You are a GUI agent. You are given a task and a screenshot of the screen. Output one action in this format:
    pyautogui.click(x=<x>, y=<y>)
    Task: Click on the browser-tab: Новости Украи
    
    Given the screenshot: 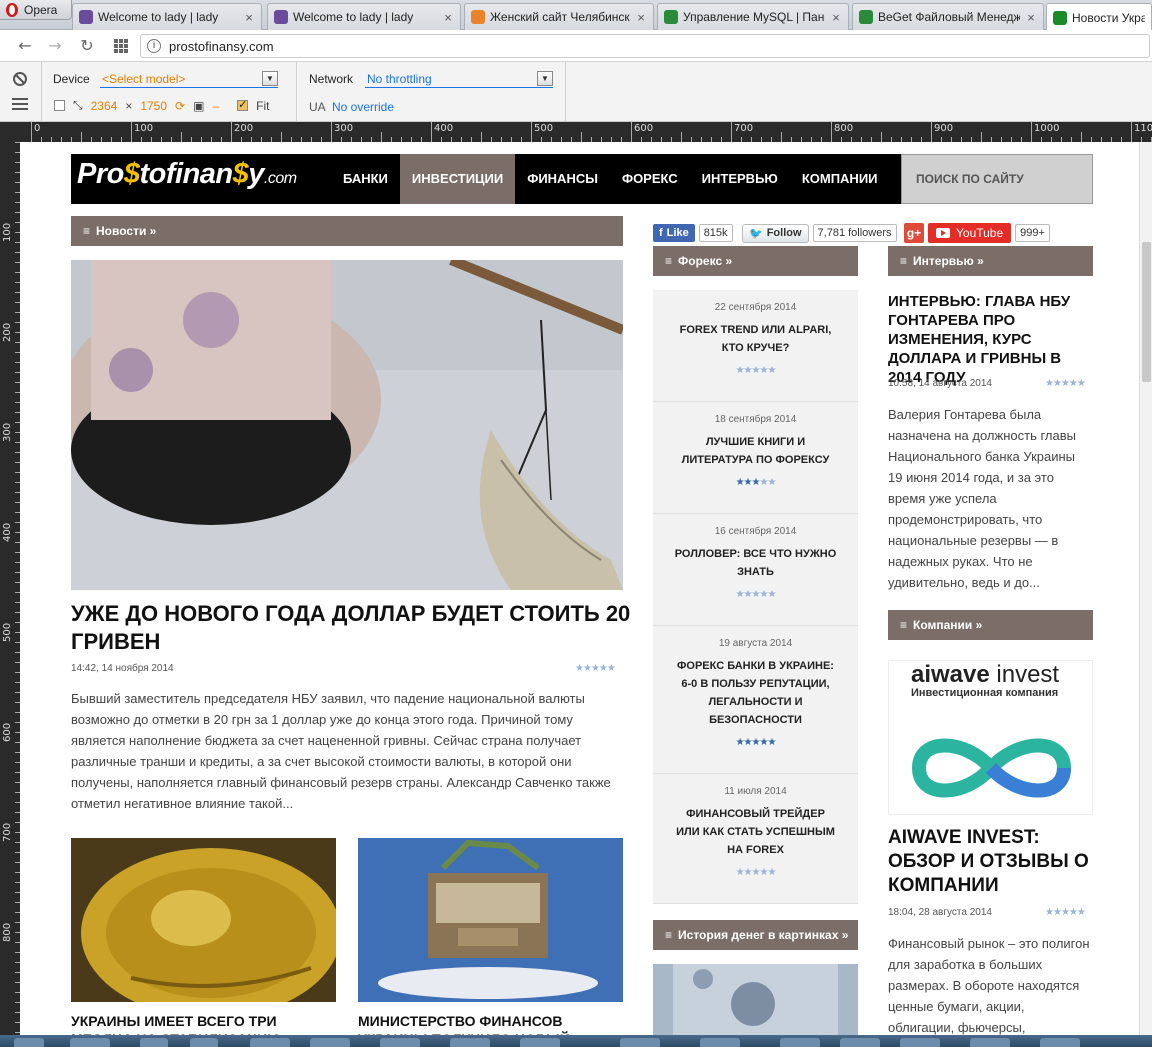 What is the action you would take?
    pyautogui.click(x=1099, y=17)
    